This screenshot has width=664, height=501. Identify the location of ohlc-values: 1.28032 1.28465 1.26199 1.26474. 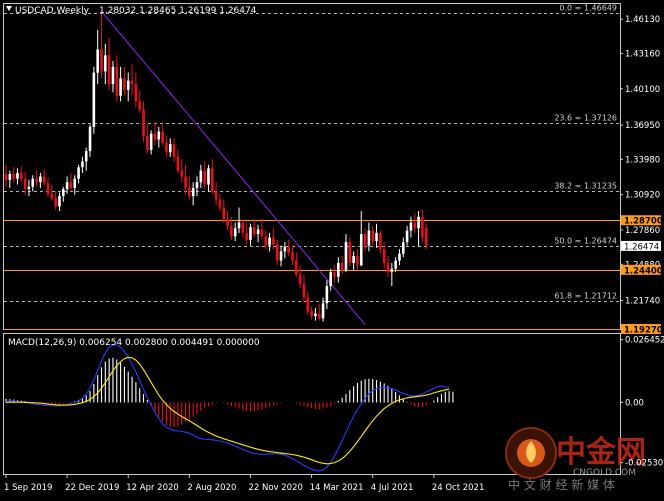
(178, 11).